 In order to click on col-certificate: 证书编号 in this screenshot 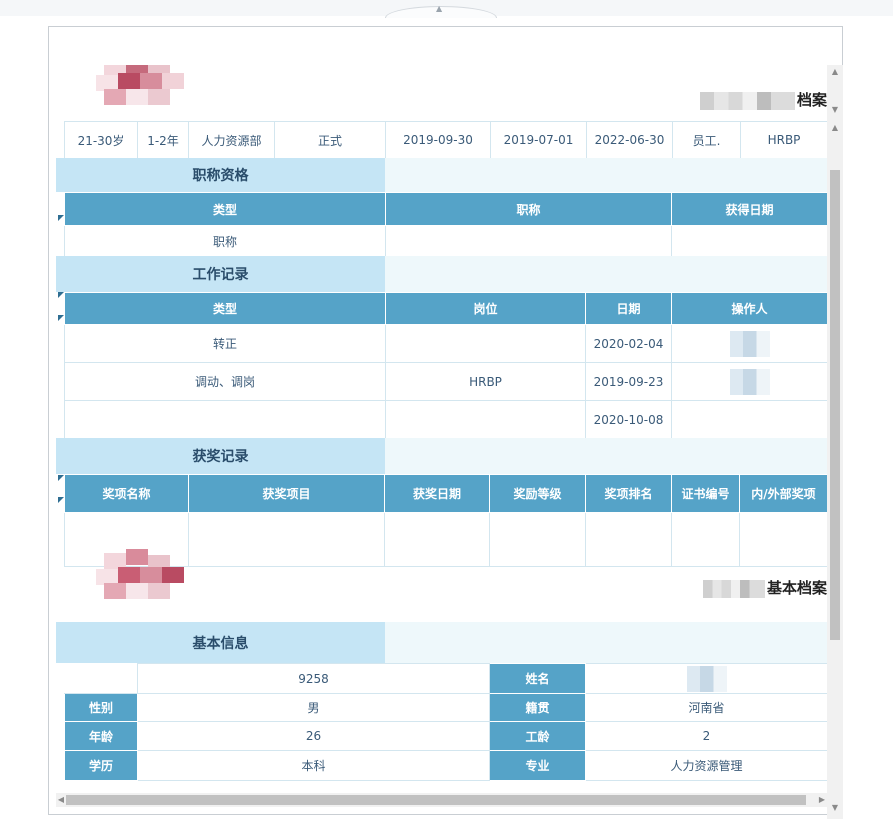, I will do `click(705, 493)`.